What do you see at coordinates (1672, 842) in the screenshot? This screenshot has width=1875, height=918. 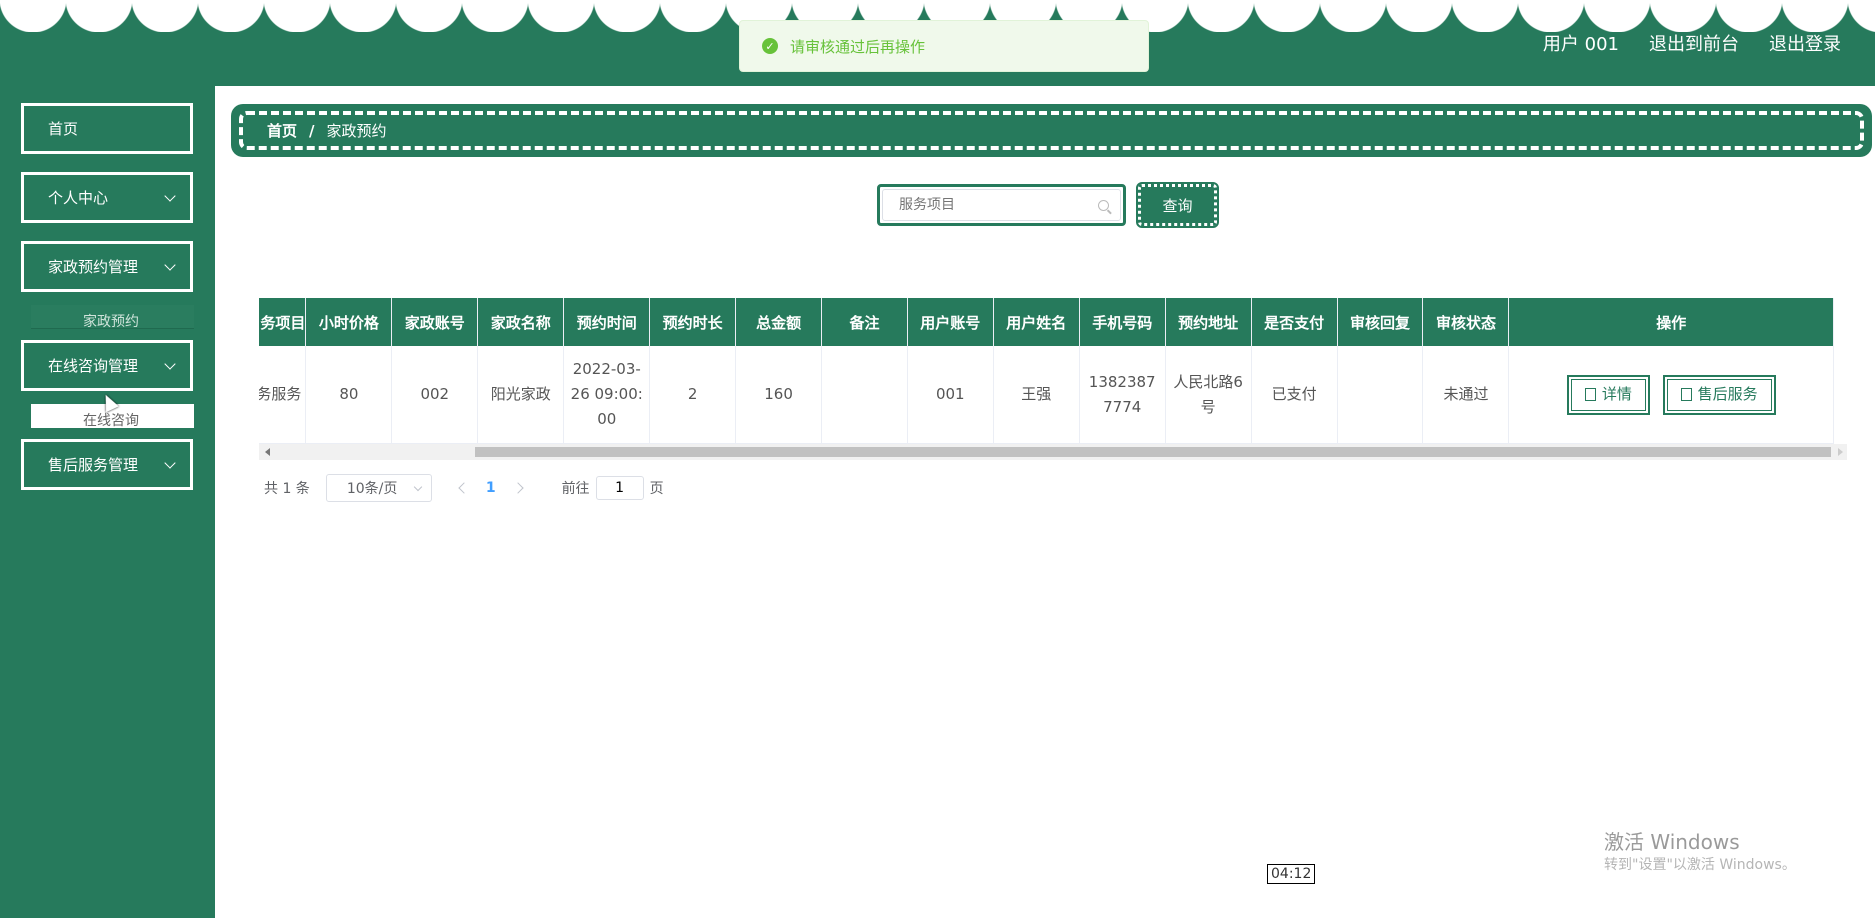 I see `windows-watermark: 激活 Windows` at bounding box center [1672, 842].